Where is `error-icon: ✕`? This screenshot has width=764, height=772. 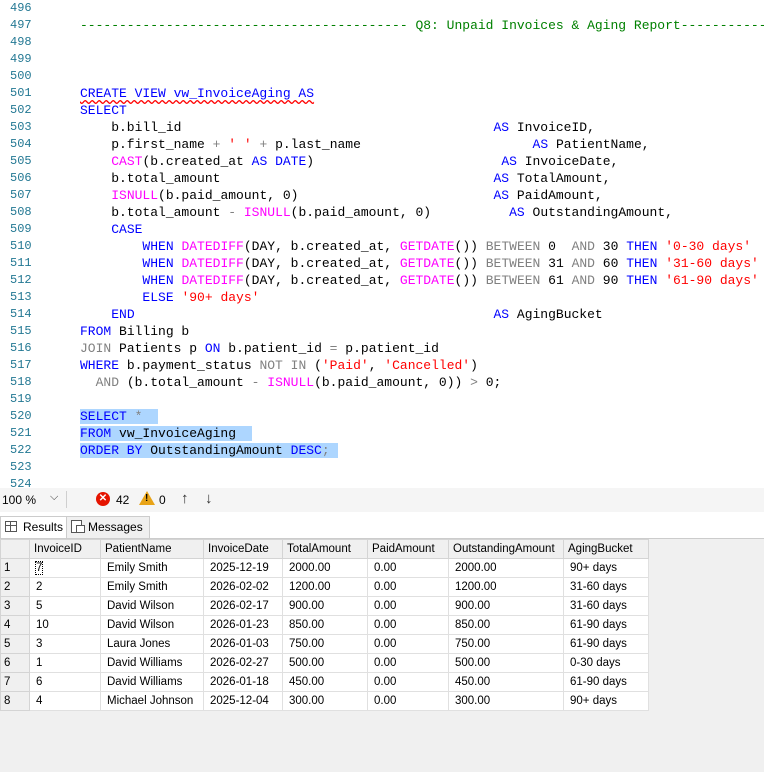 error-icon: ✕ is located at coordinates (103, 499).